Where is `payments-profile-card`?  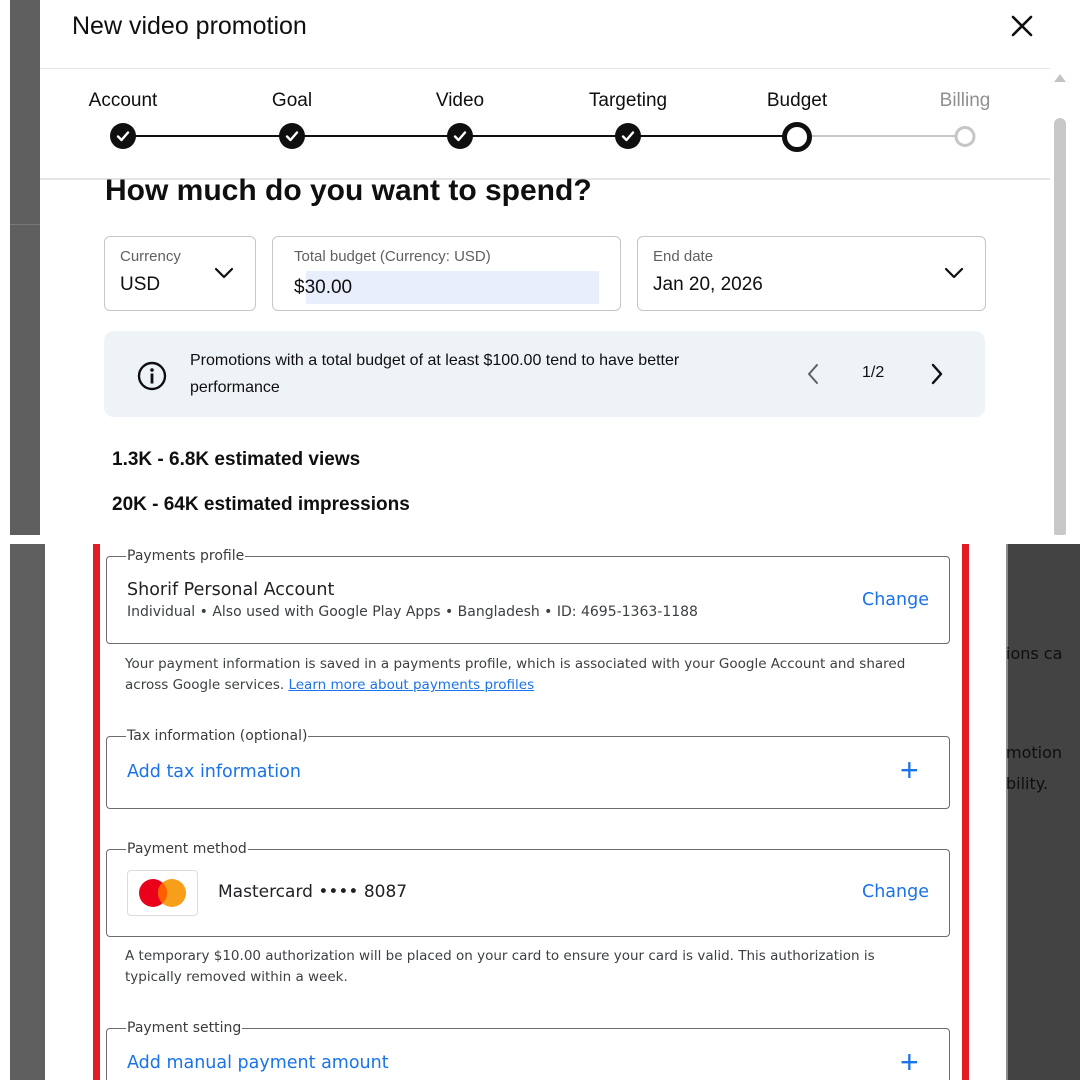 payments-profile-card is located at coordinates (528, 600).